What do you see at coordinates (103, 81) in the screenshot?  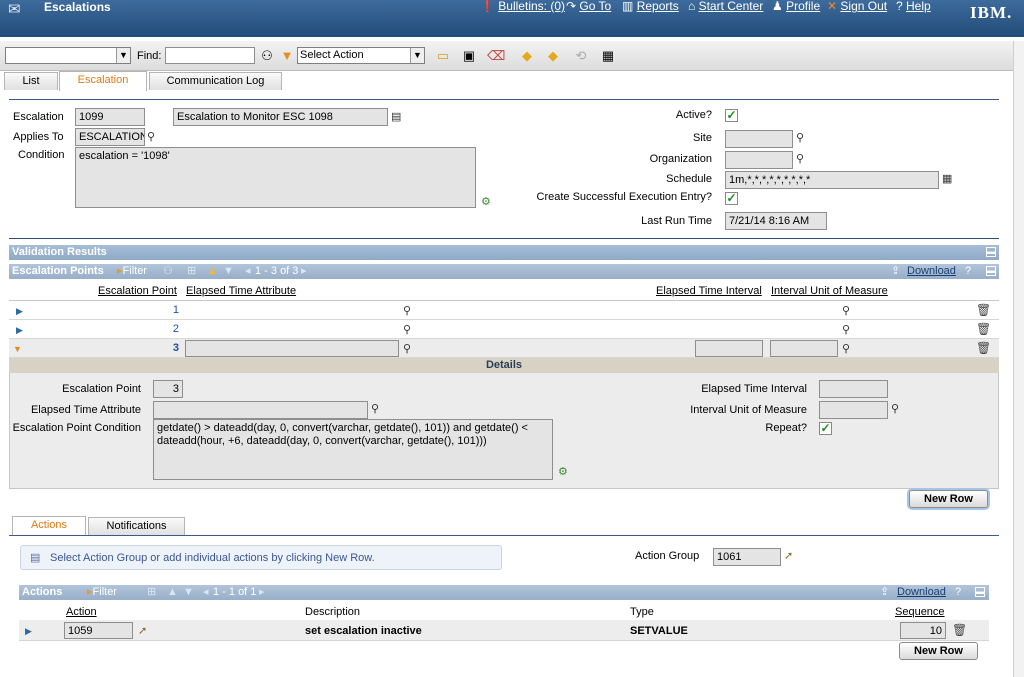 I see `tab-escalation: Escalation` at bounding box center [103, 81].